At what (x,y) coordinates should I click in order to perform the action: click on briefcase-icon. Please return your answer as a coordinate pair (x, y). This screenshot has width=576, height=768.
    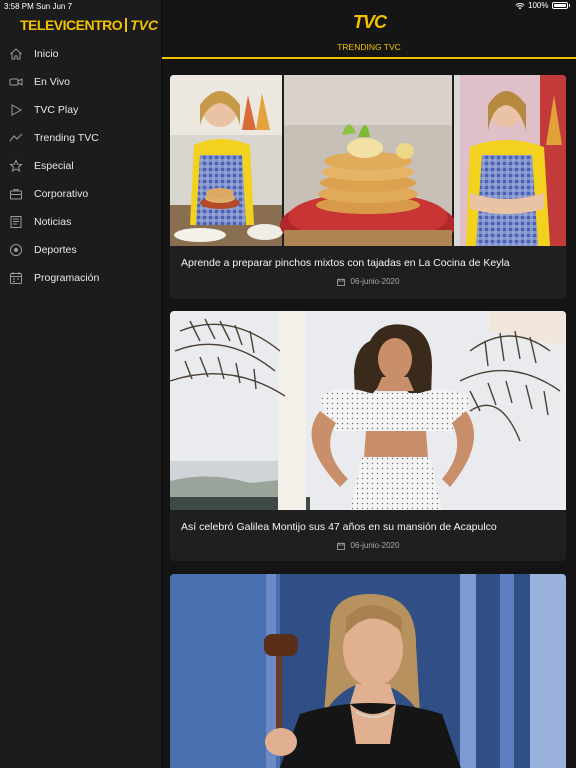
    Looking at the image, I should click on (16, 194).